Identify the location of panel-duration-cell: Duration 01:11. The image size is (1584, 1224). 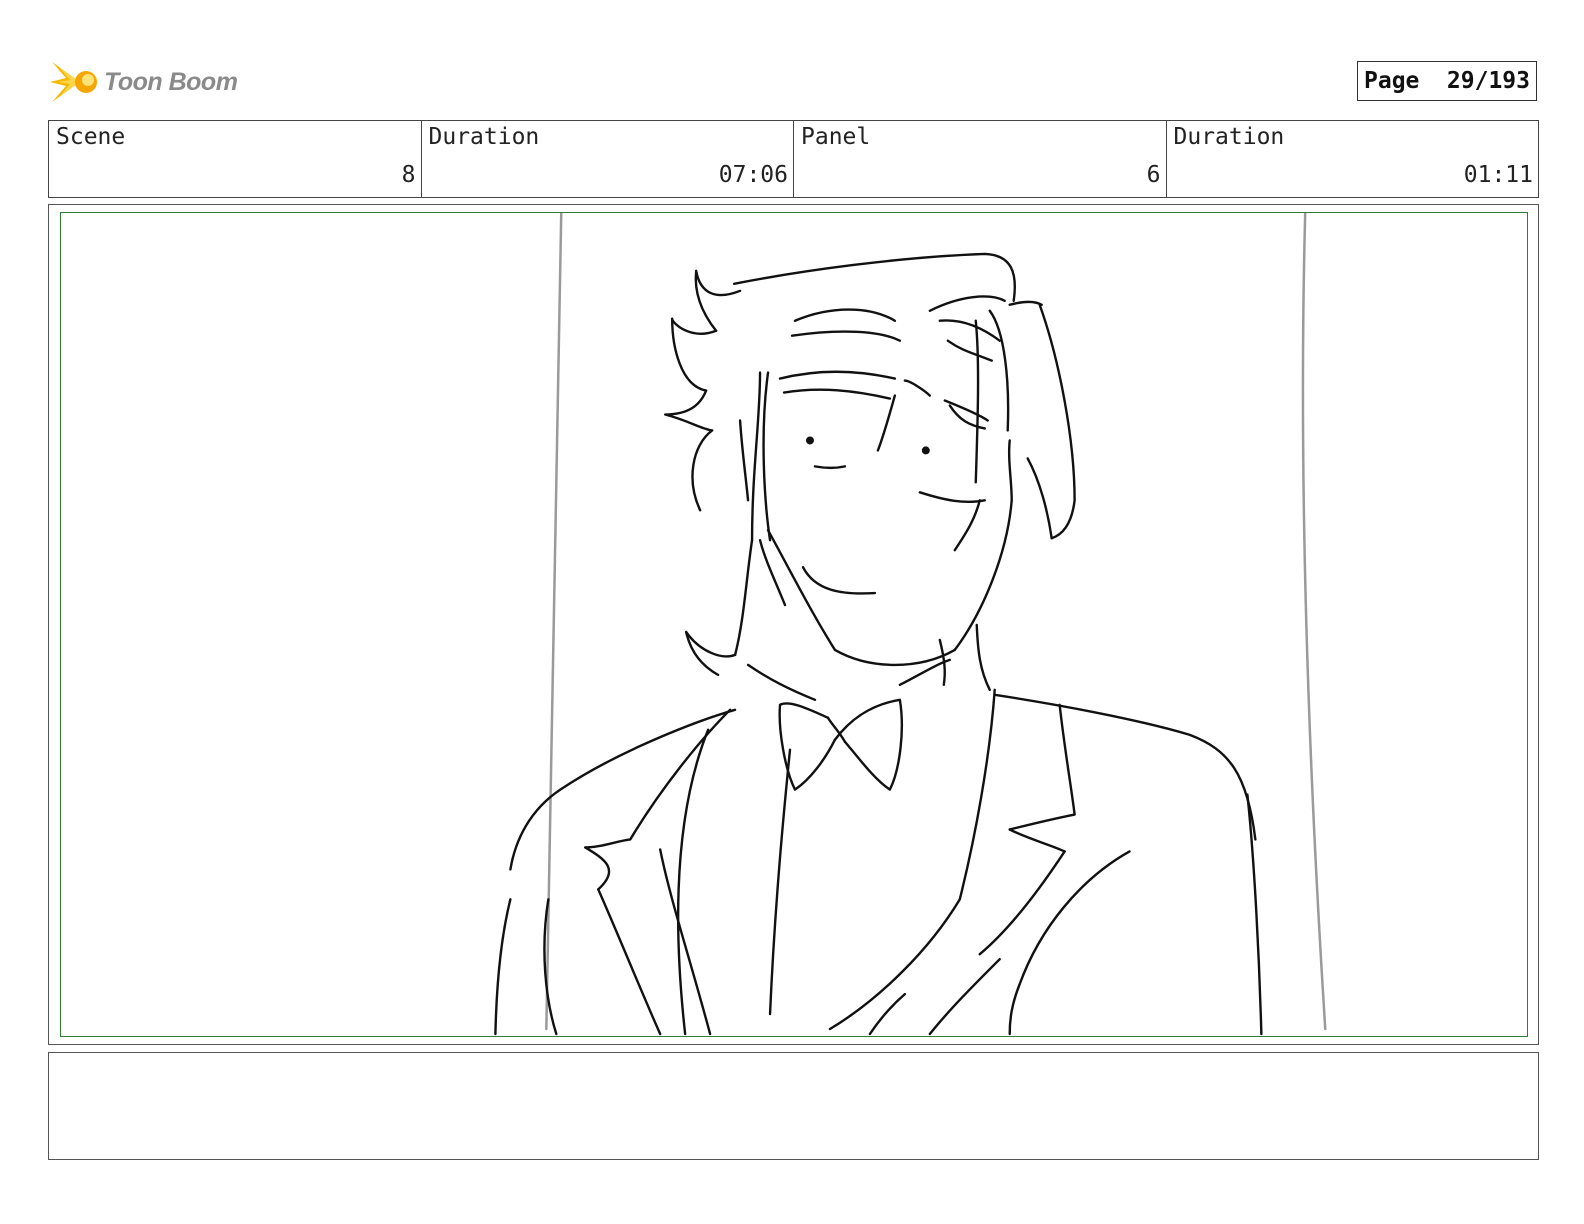
(1353, 159).